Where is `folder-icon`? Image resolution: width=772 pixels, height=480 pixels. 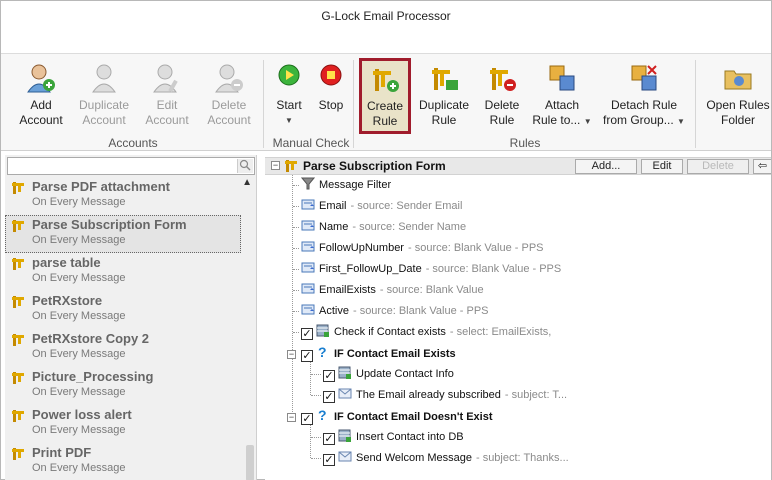
folder-icon is located at coordinates (738, 78).